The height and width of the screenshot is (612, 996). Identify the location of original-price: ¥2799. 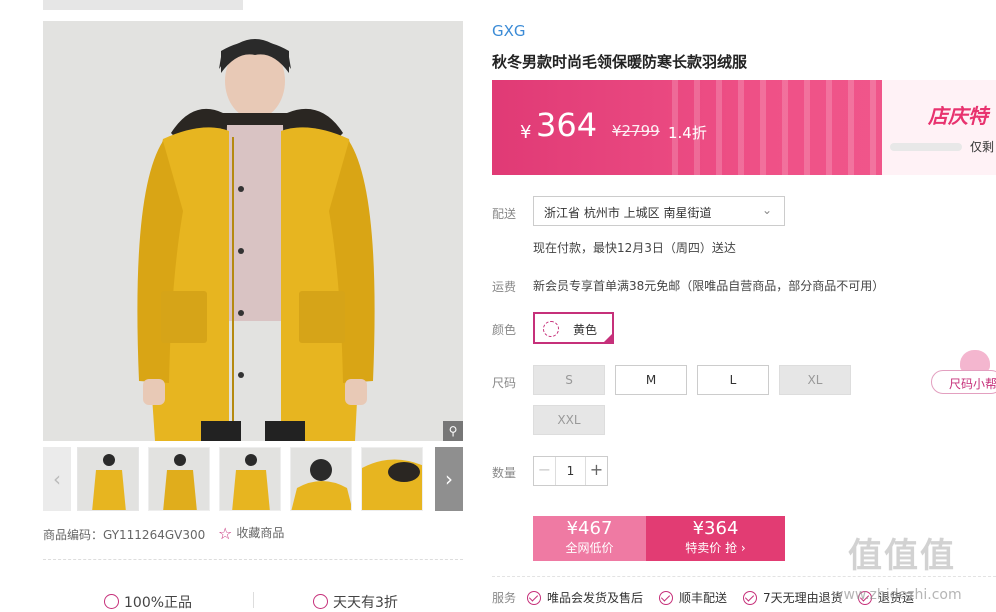
(636, 131).